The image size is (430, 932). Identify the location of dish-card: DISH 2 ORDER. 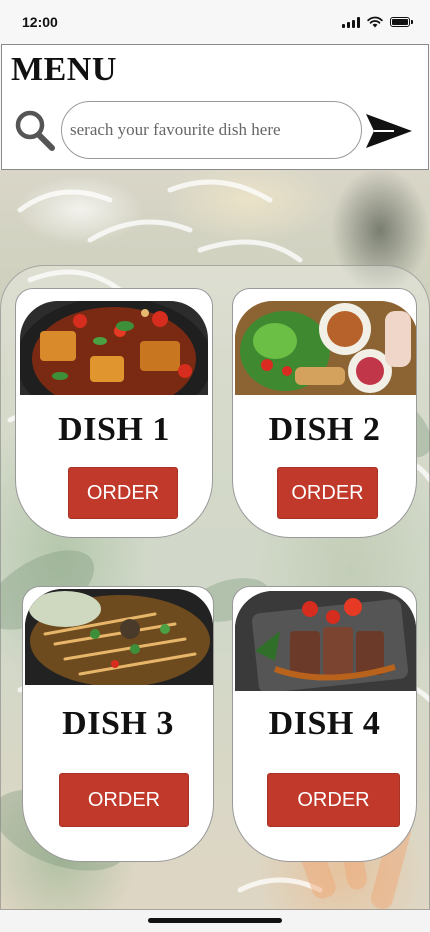
(324, 413).